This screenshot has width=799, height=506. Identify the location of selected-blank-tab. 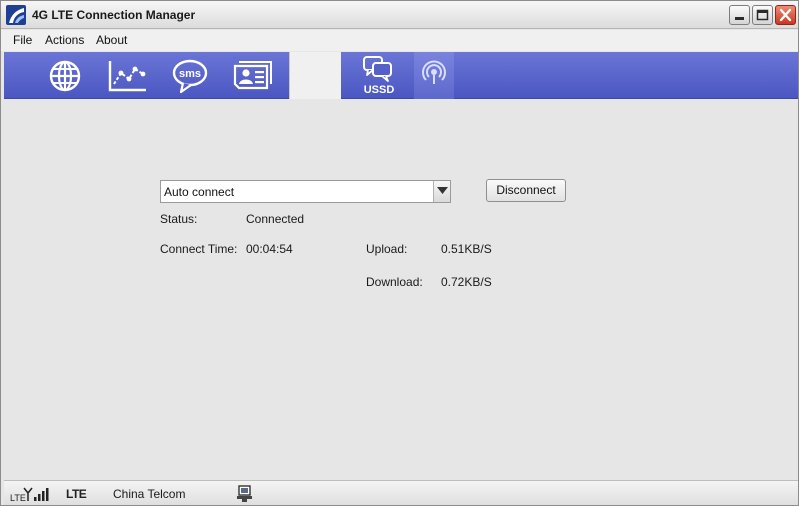
(315, 75).